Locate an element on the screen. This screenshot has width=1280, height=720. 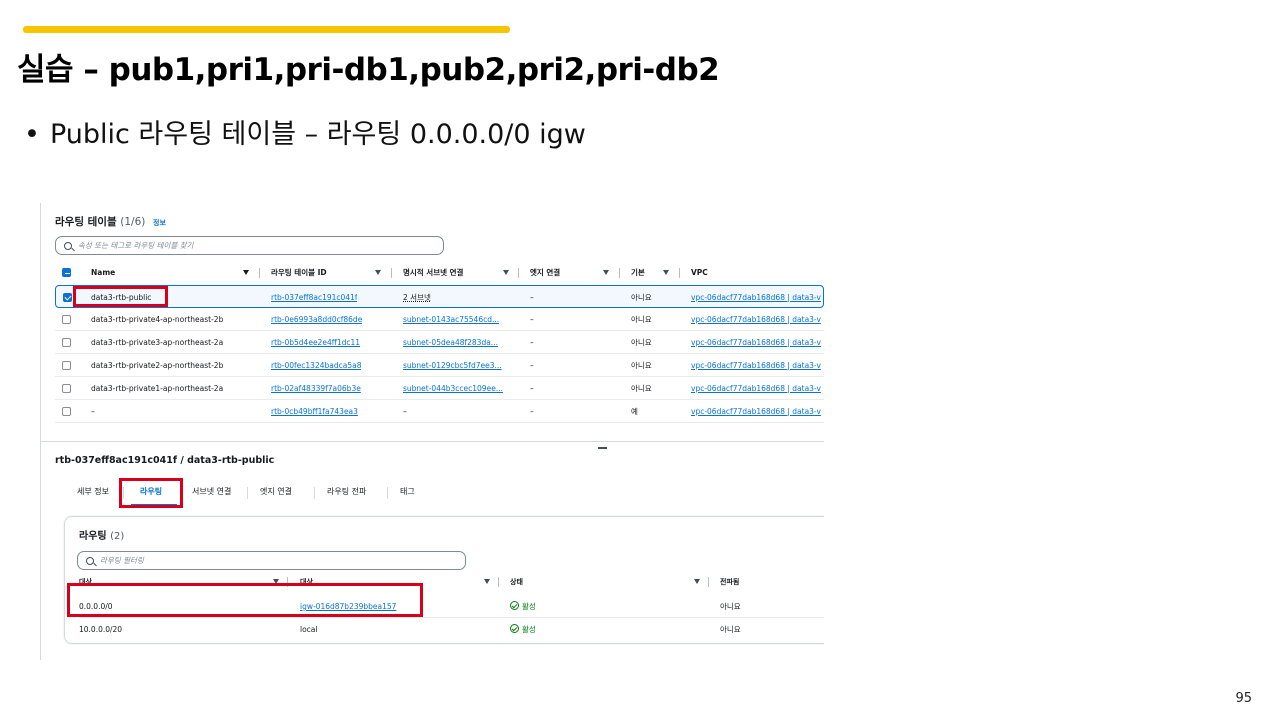
col-status: 상태 is located at coordinates (516, 582).